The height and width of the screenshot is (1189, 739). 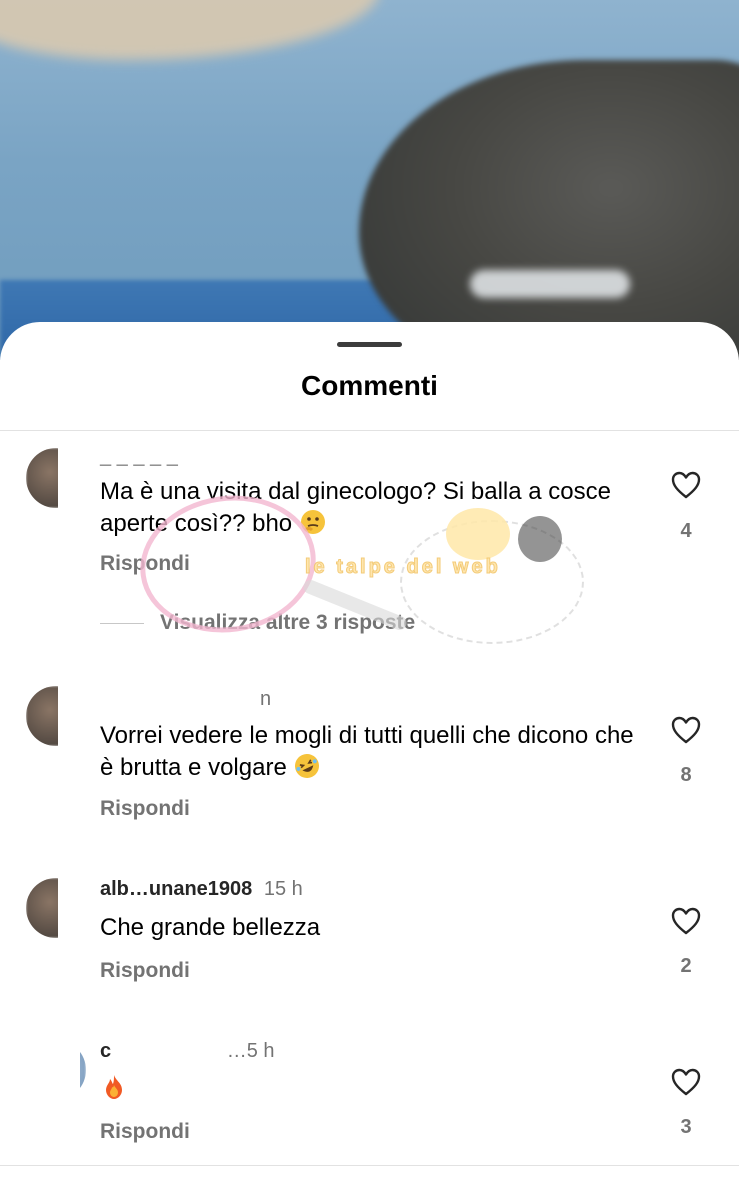 I want to click on comment-time: …5 h, so click(x=250, y=1051).